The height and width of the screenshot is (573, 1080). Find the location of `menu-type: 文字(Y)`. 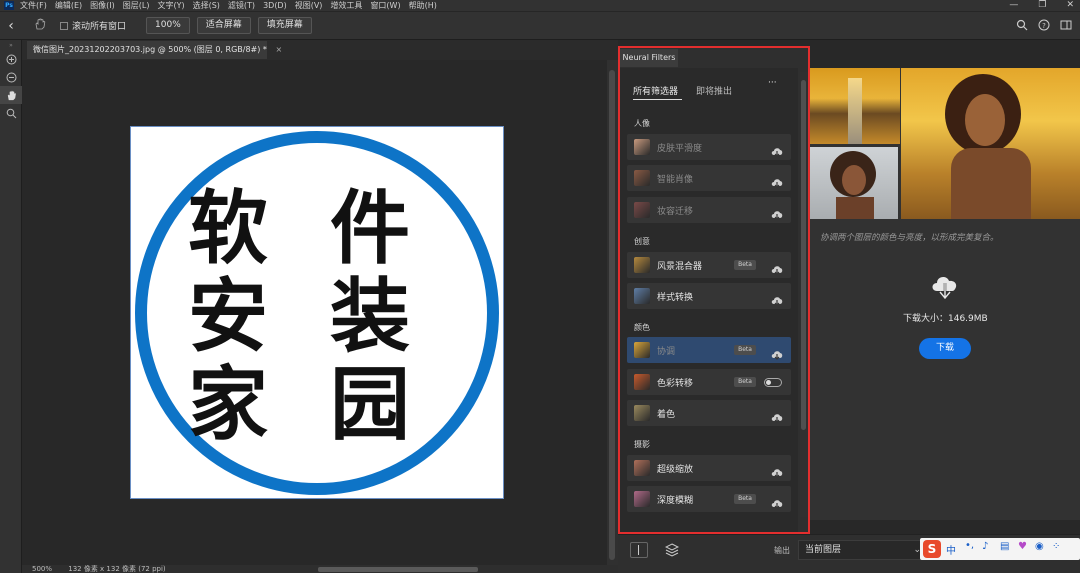

menu-type: 文字(Y) is located at coordinates (170, 5).